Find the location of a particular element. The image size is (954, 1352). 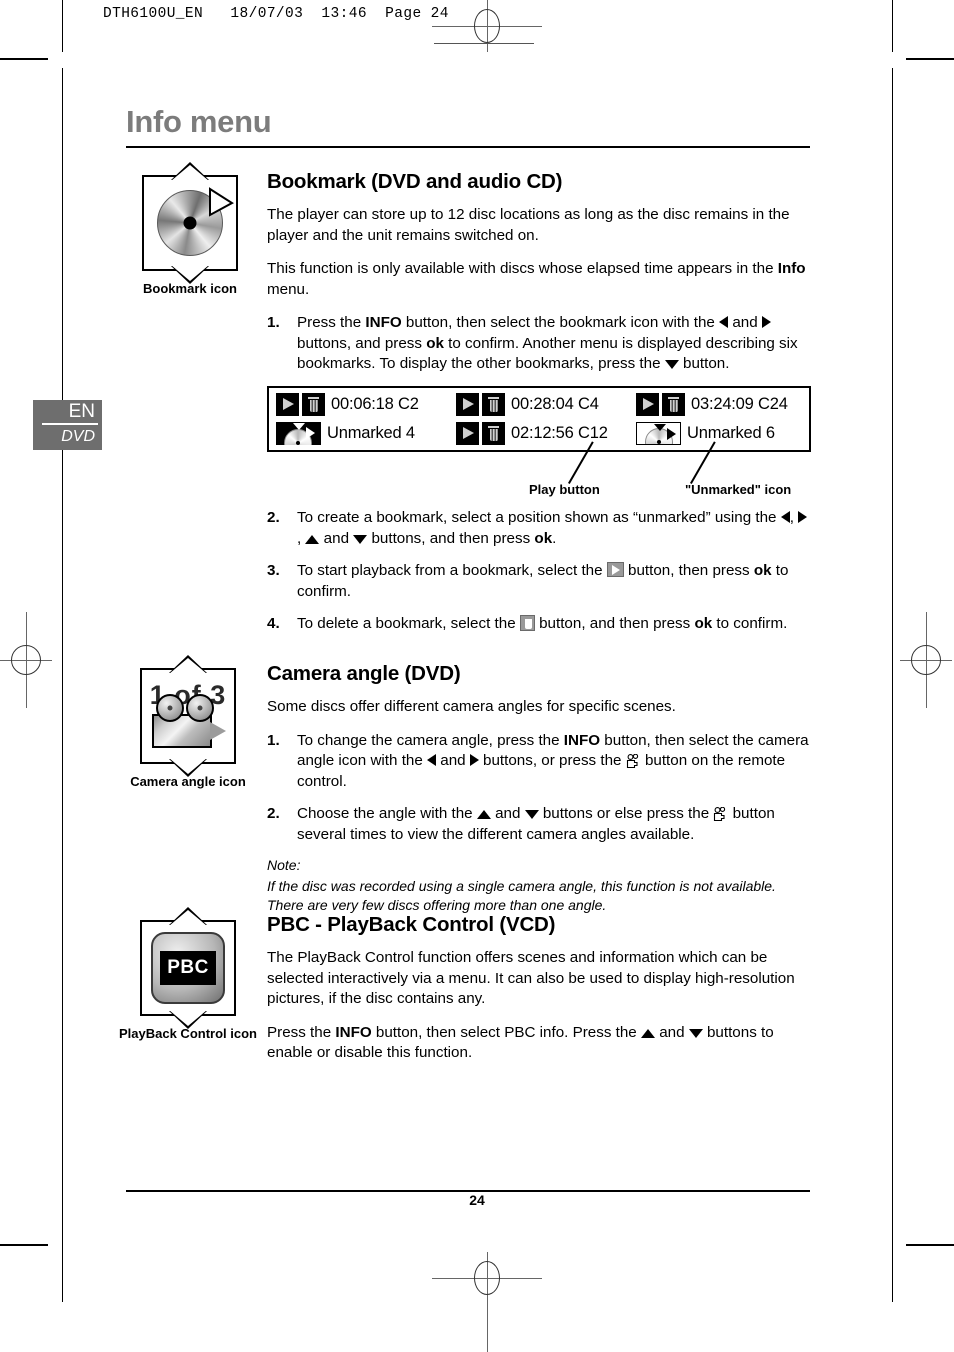

badge-media: DVD is located at coordinates (78, 436).